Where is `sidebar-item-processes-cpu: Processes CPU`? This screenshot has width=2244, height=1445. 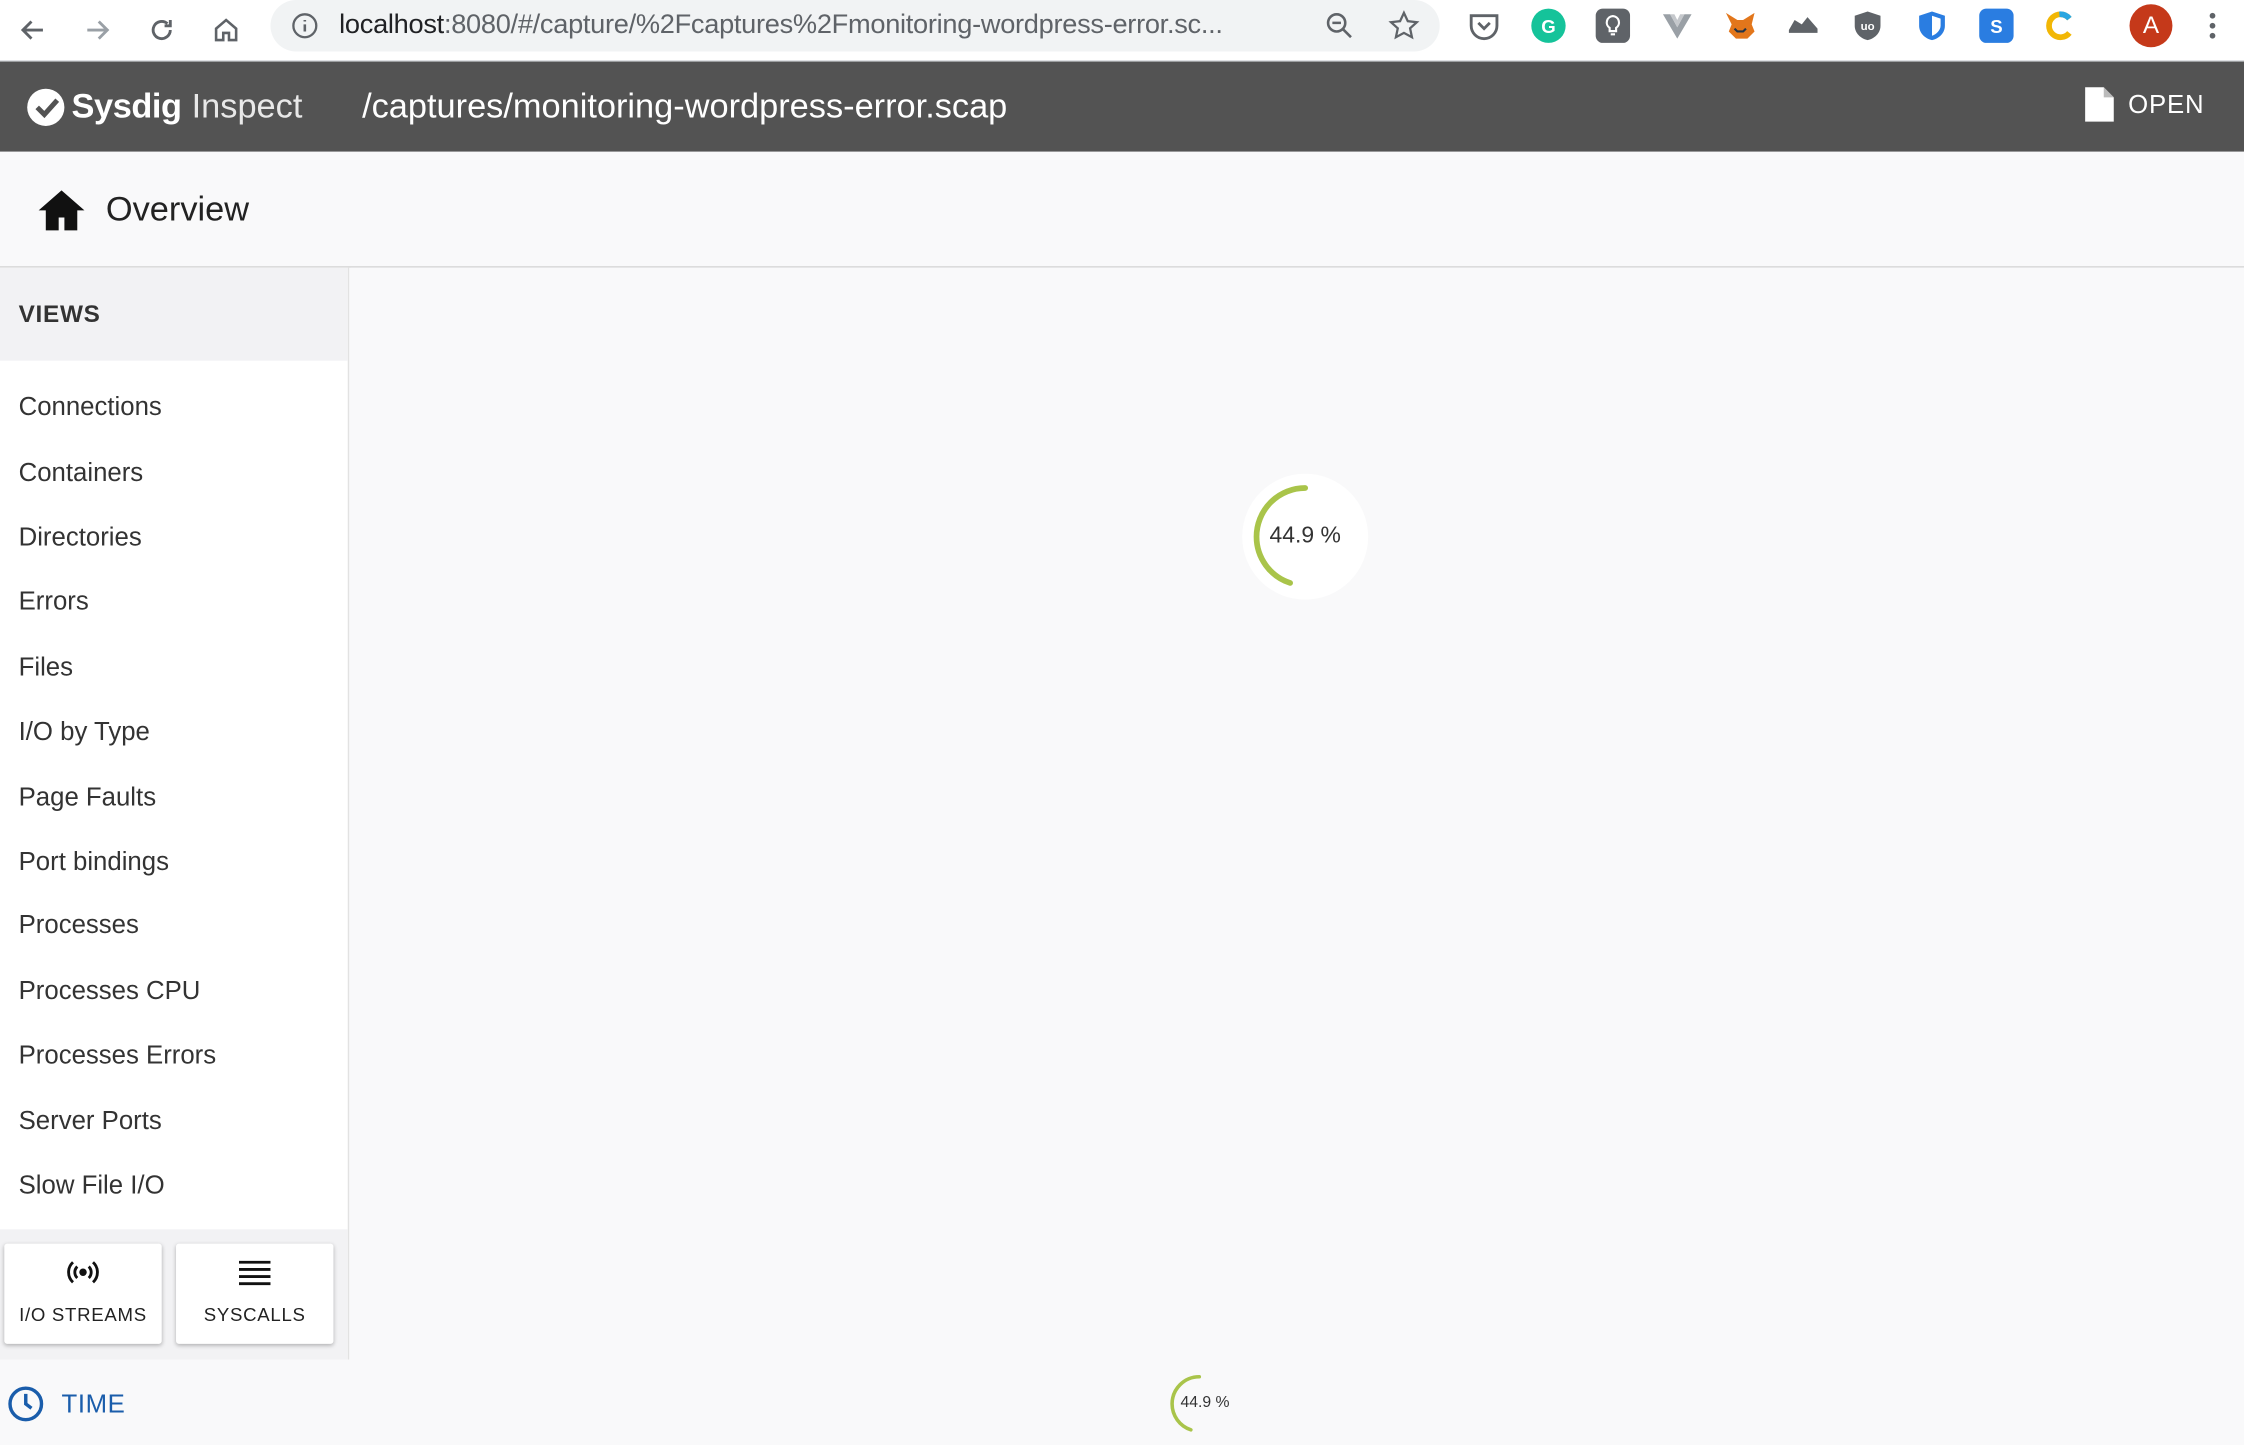
sidebar-item-processes-cpu: Processes CPU is located at coordinates (110, 991).